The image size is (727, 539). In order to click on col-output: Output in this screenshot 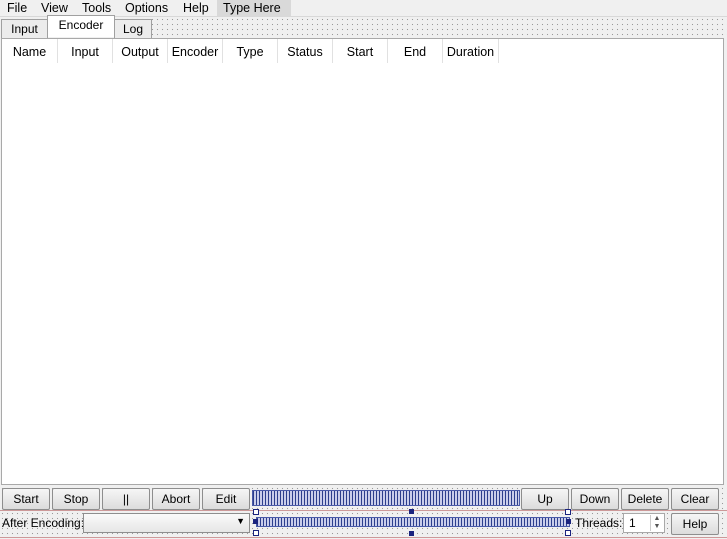, I will do `click(140, 51)`.